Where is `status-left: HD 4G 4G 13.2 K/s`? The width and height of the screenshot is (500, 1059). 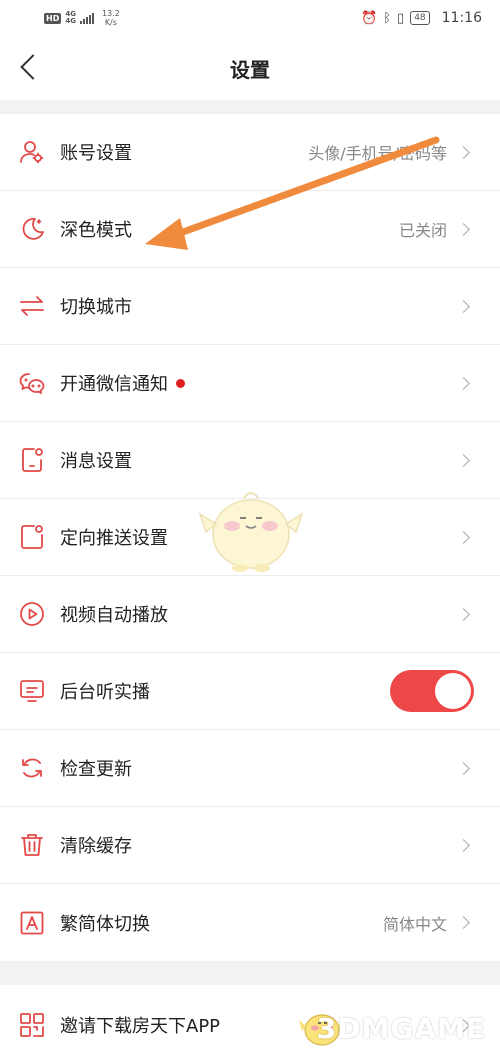
status-left: HD 4G 4G 13.2 K/s is located at coordinates (82, 18).